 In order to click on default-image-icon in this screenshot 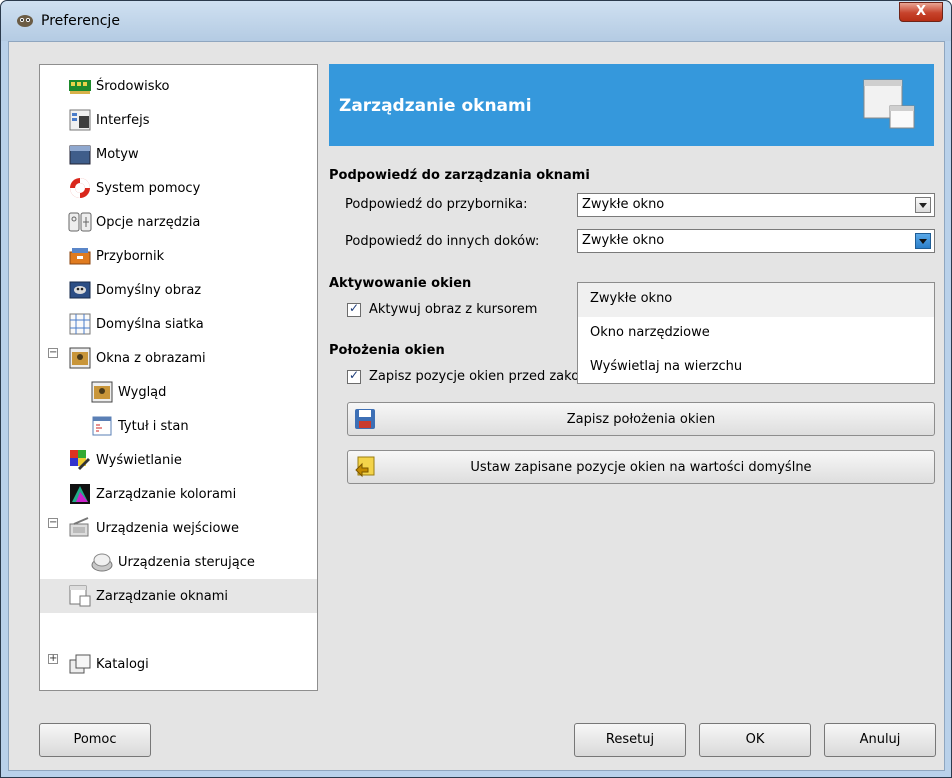, I will do `click(80, 290)`.